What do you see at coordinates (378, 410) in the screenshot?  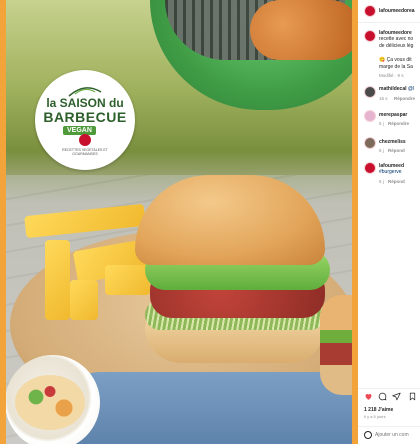 I see `like-count: 1 218 J'aime` at bounding box center [378, 410].